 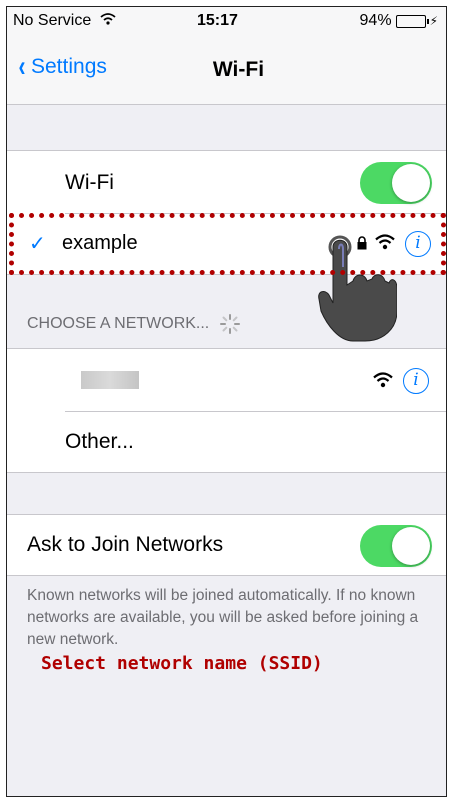 What do you see at coordinates (375, 20) in the screenshot?
I see `battery-percent: 94%` at bounding box center [375, 20].